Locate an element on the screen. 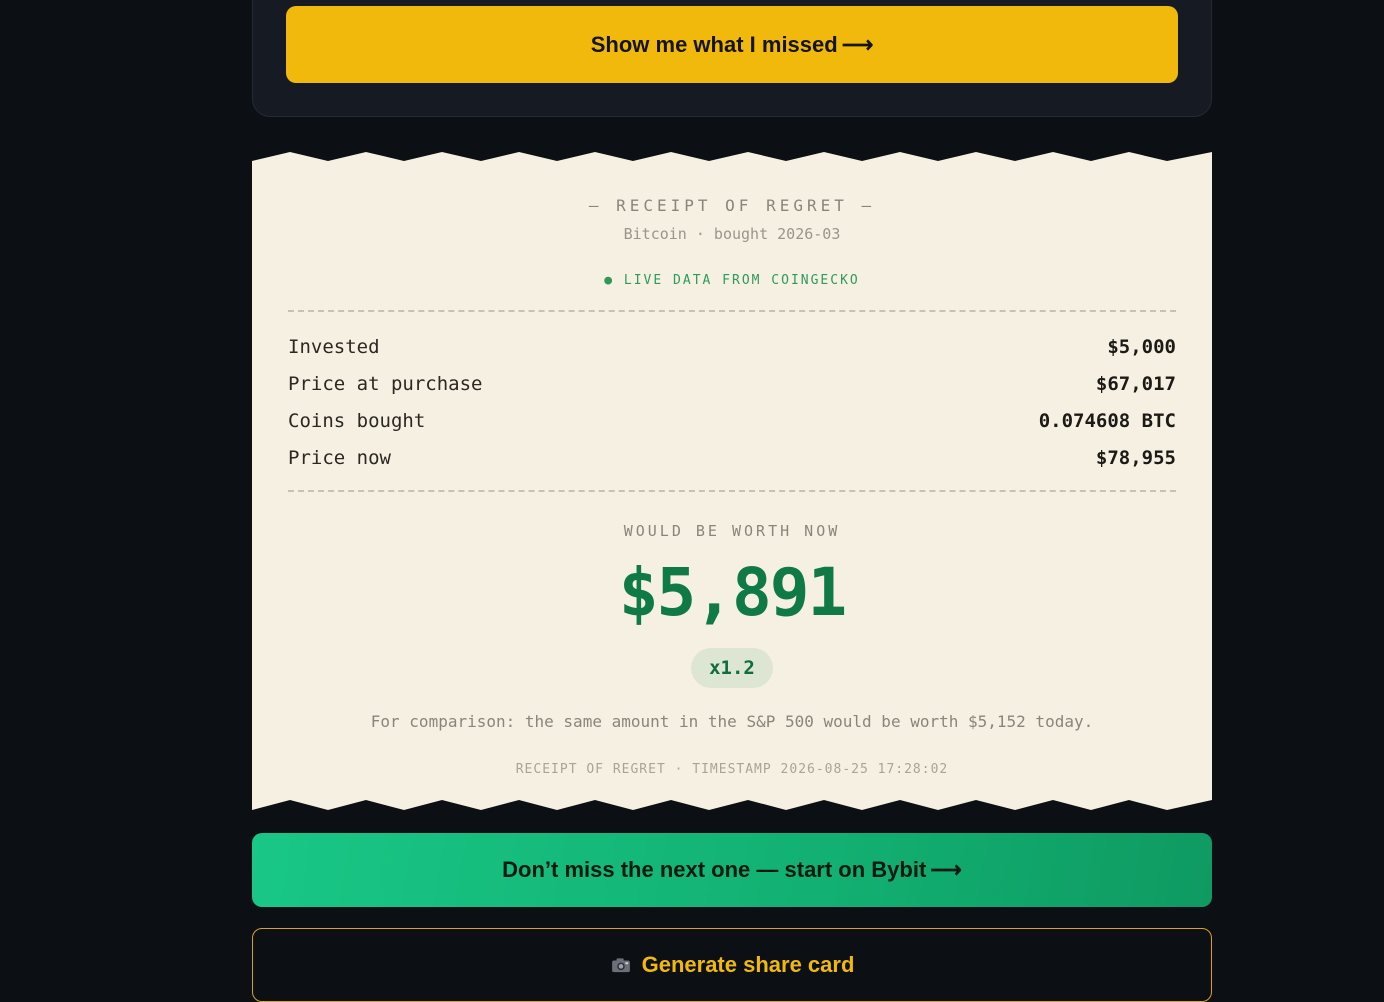 This screenshot has height=1002, width=1384. camera-icon is located at coordinates (620, 965).